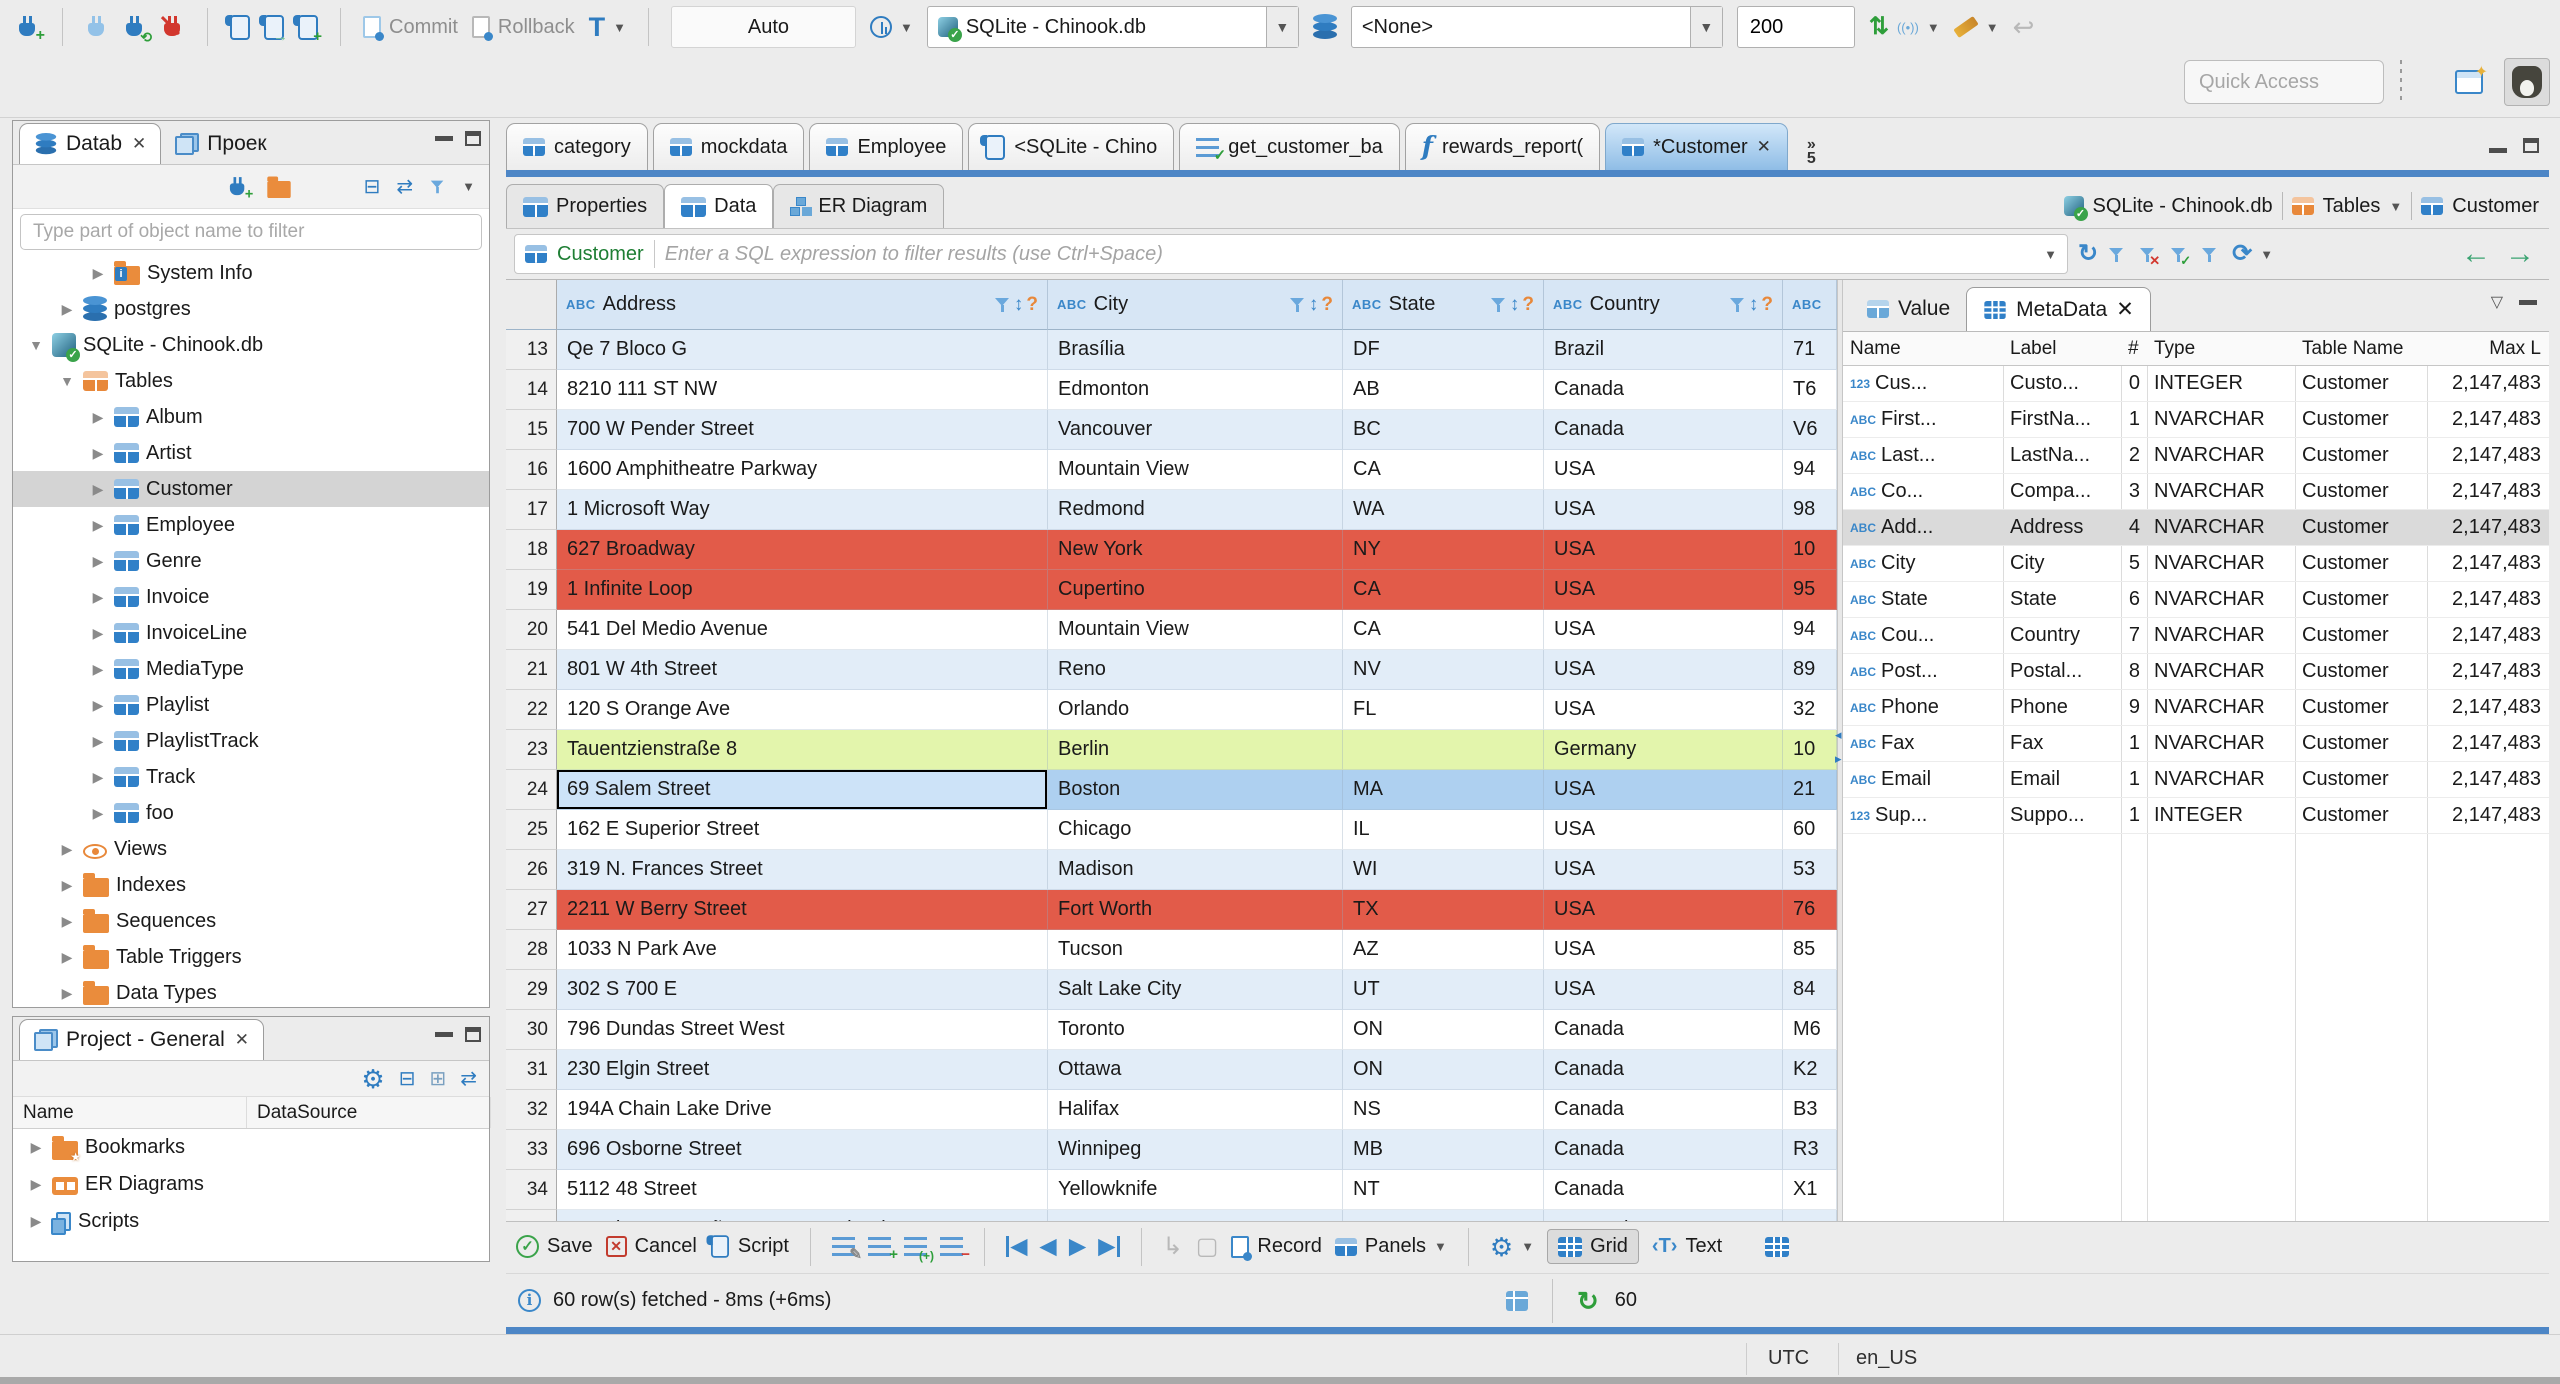 Image resolution: width=2560 pixels, height=1384 pixels. Describe the element at coordinates (882, 1249) in the screenshot. I see `add-row-icon: +` at that location.